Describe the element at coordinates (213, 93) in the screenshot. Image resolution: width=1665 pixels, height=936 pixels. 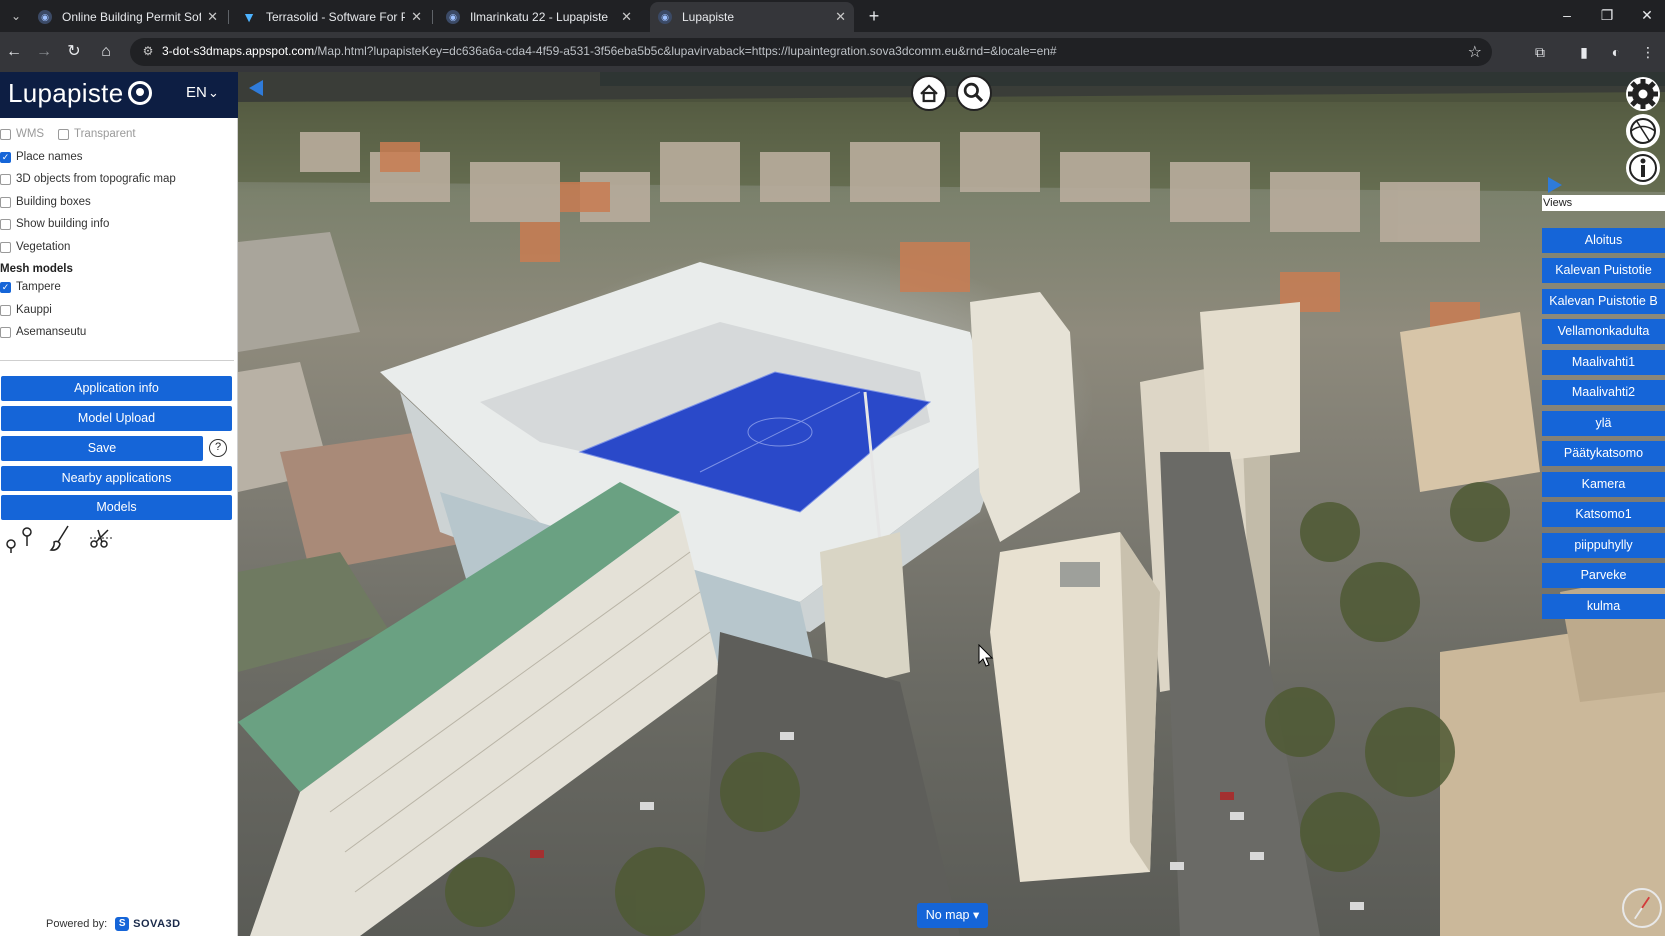
I see `chevron-down-icon: ⌄` at that location.